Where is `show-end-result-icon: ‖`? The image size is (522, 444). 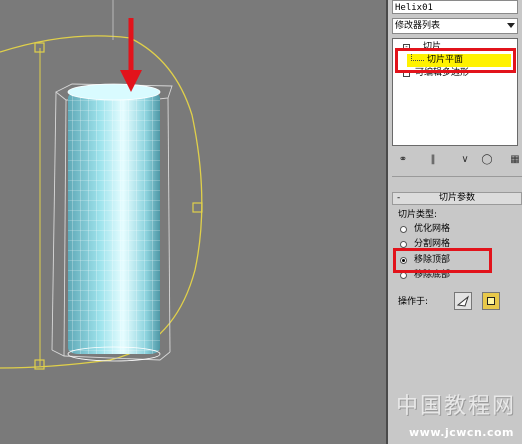 show-end-result-icon: ‖ is located at coordinates (433, 160).